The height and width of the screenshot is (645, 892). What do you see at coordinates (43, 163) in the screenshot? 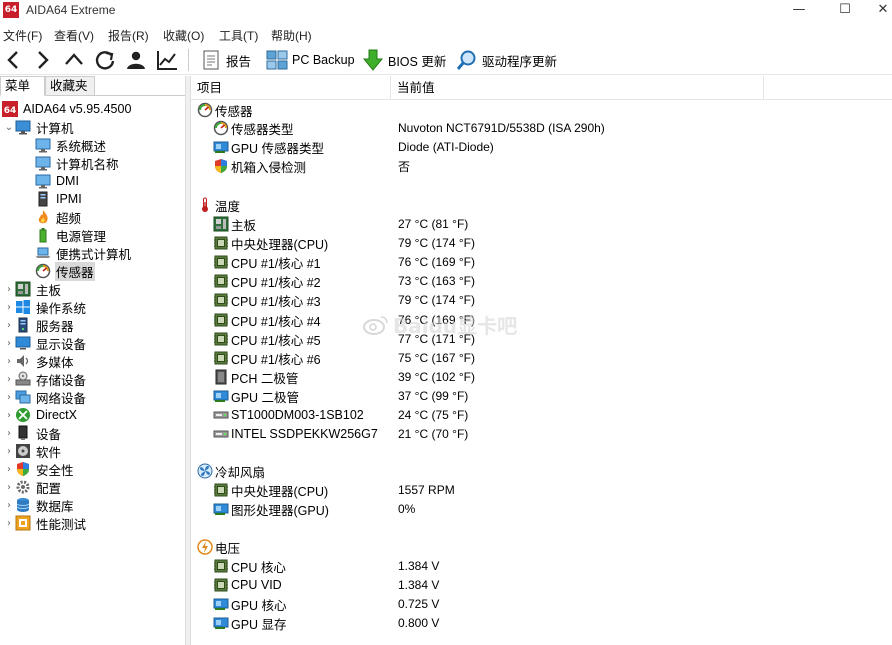
I see `monitor-icon` at bounding box center [43, 163].